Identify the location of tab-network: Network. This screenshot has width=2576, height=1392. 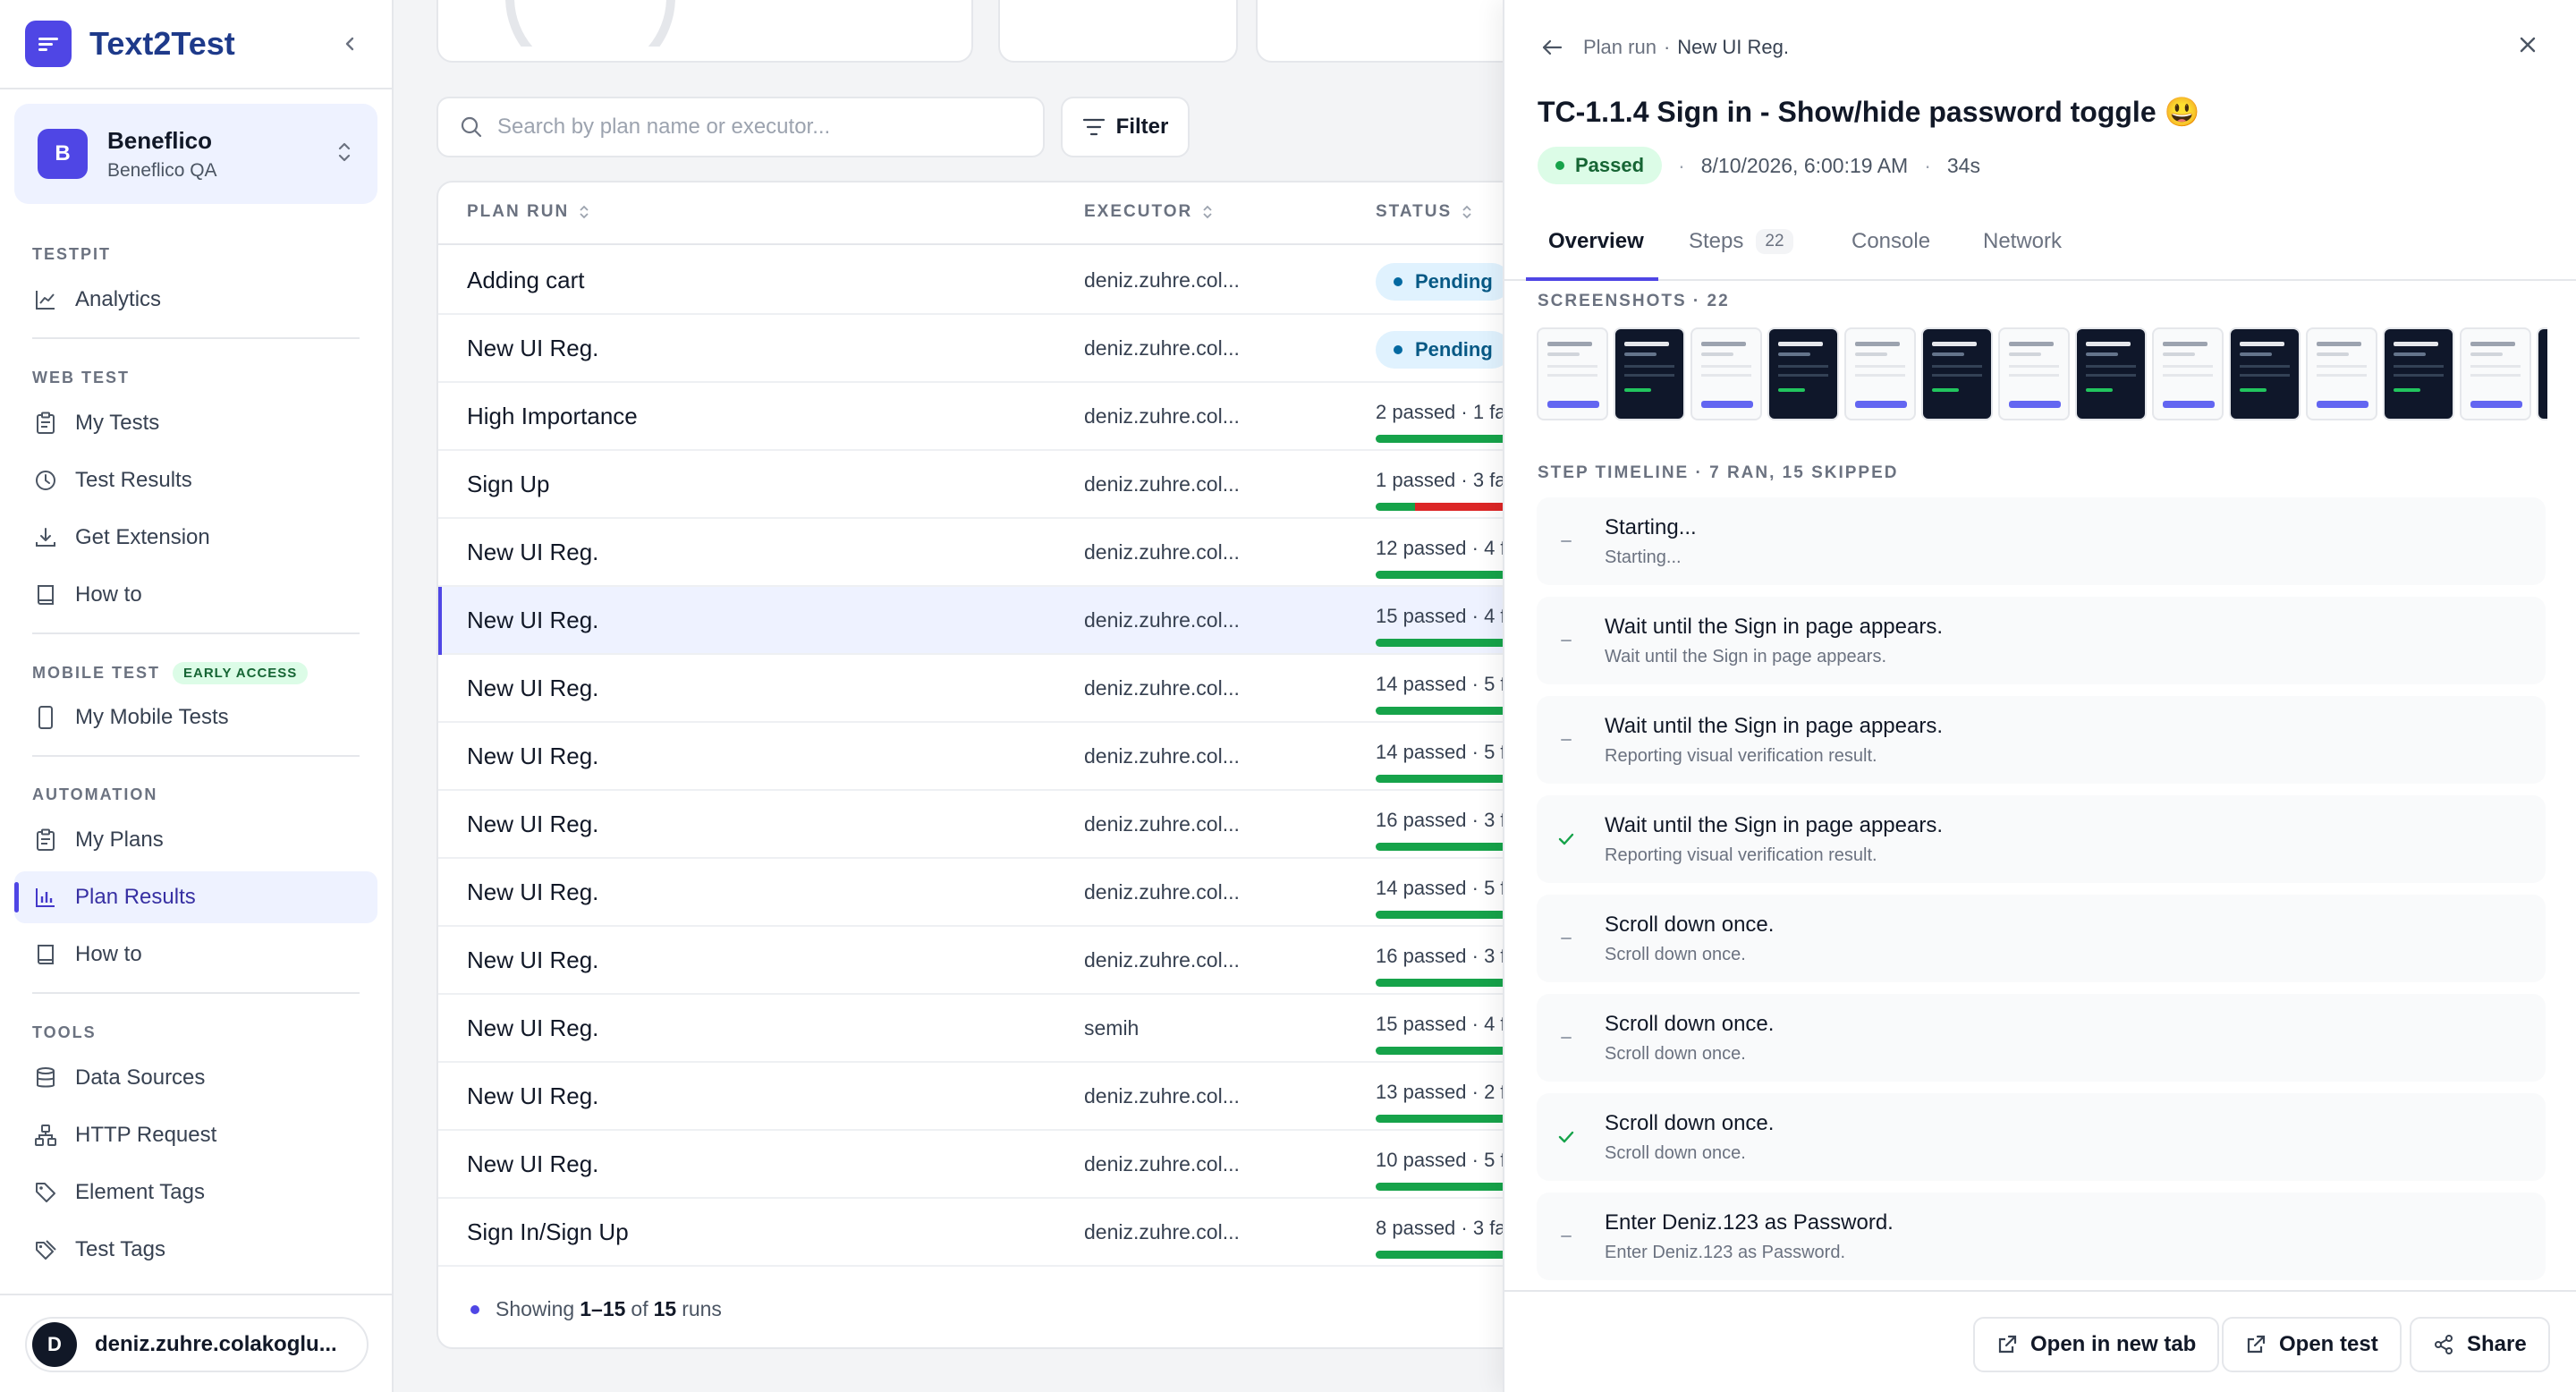
(2022, 241).